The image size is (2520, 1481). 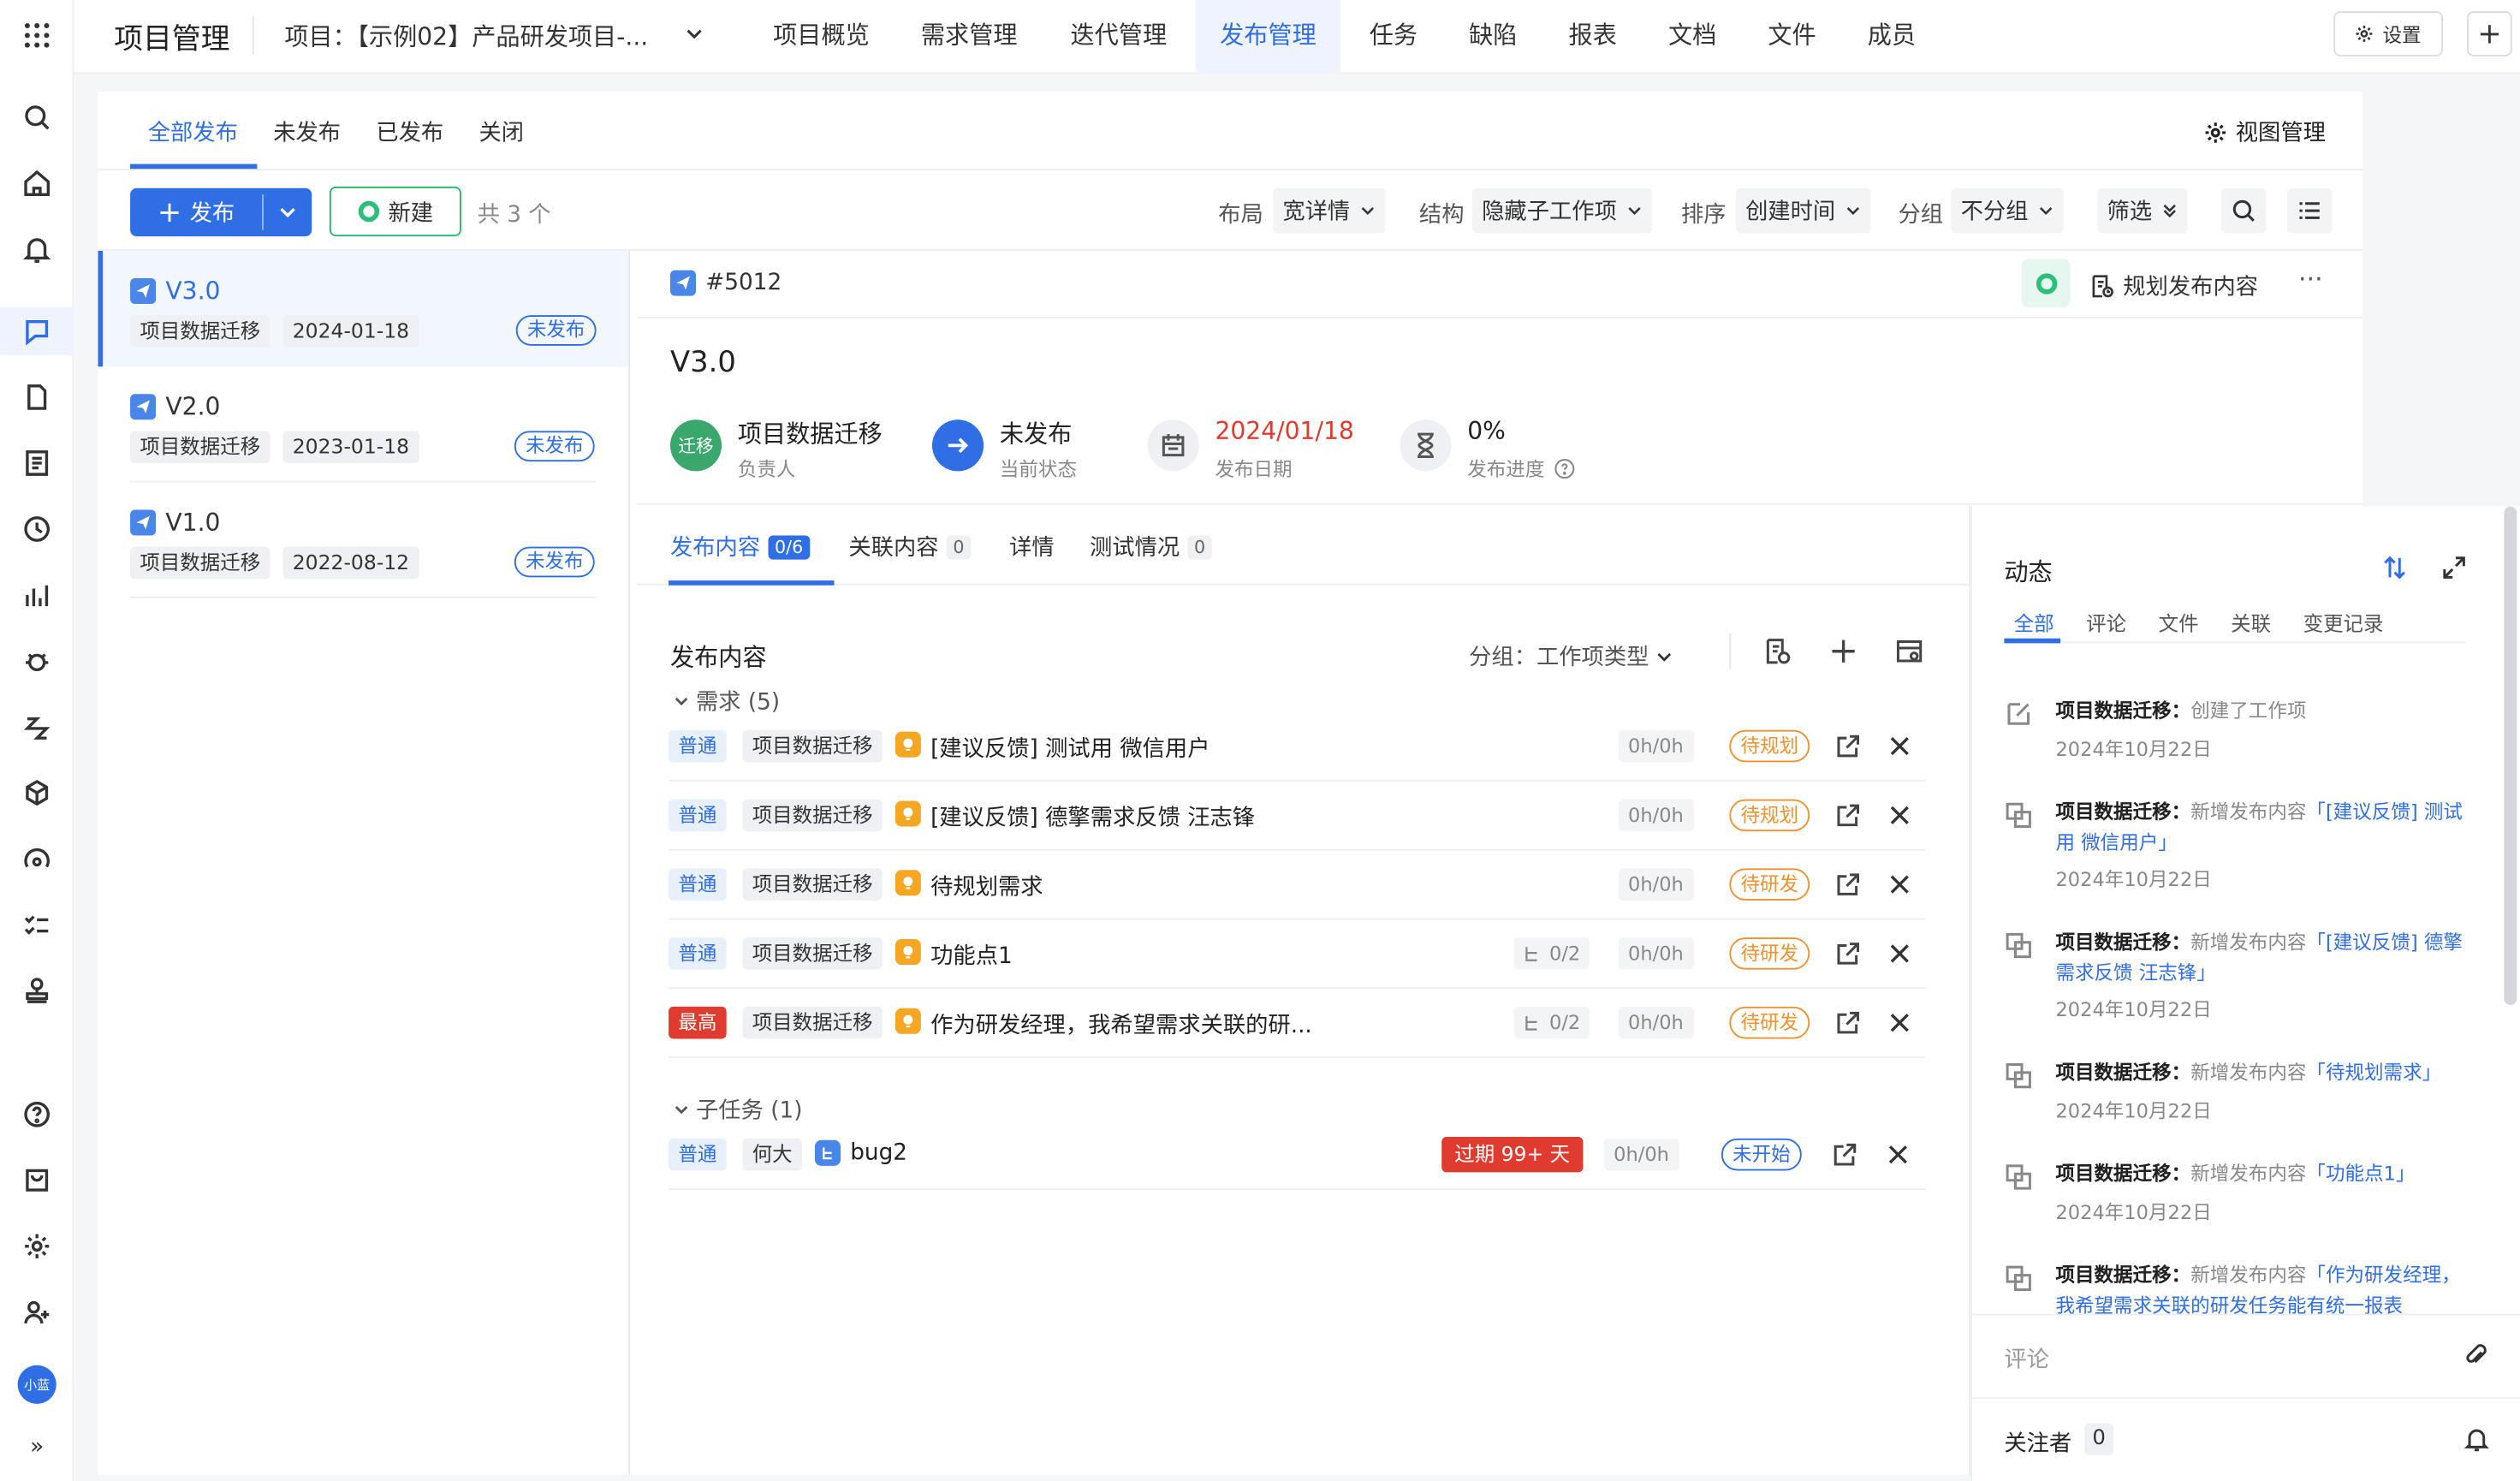 I want to click on search-button, so click(x=2243, y=211).